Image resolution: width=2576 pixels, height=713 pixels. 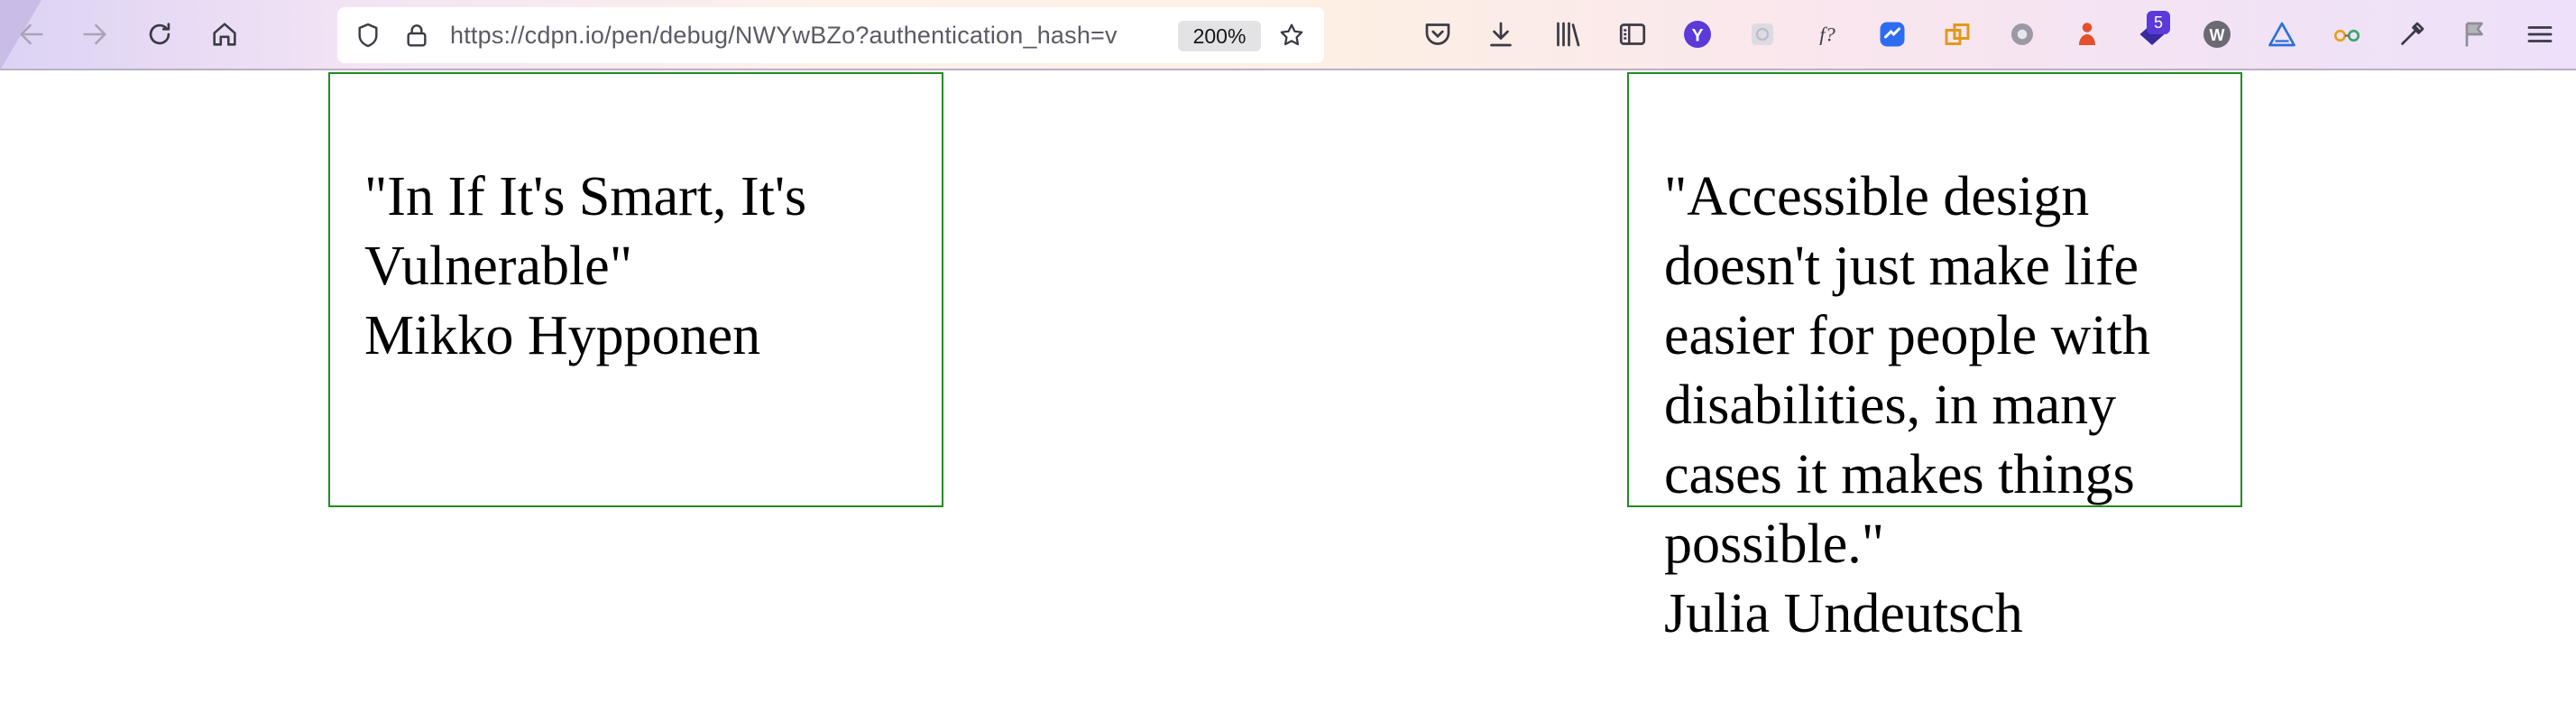 I want to click on svg-text: W, so click(x=2218, y=35).